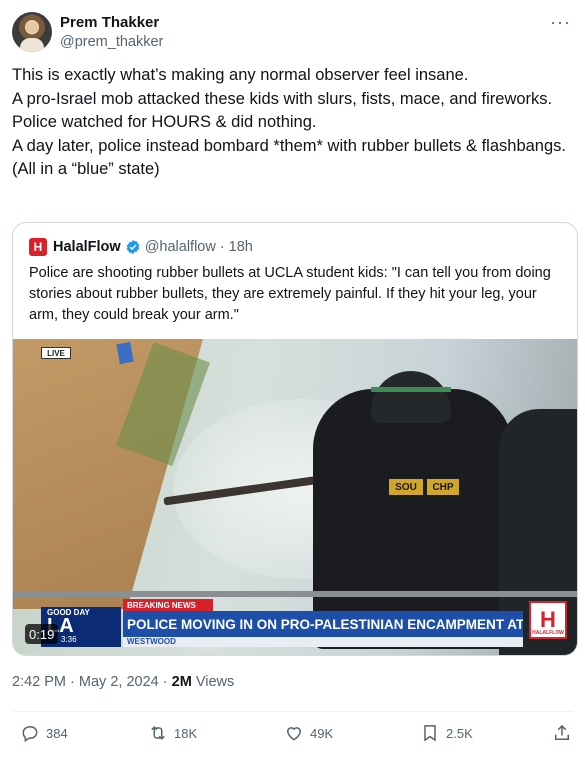 The height and width of the screenshot is (757, 585). What do you see at coordinates (141, 247) in the screenshot?
I see `quoted-tweet-header: H HalalFlow @halalflow · 18h` at bounding box center [141, 247].